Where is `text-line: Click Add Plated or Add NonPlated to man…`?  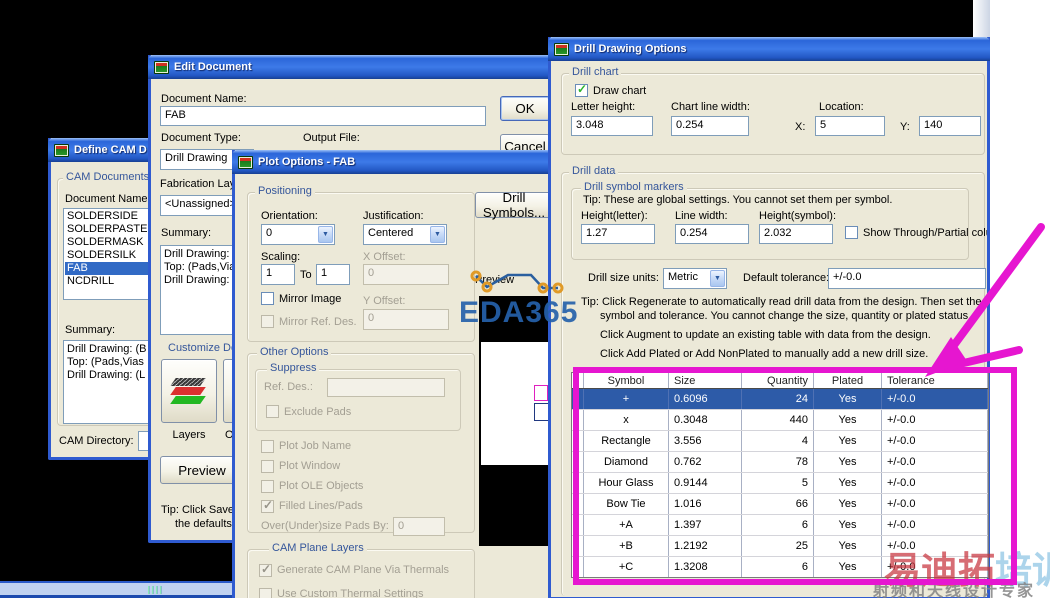
text-line: Click Add Plated or Add NonPlated to man… is located at coordinates (764, 354).